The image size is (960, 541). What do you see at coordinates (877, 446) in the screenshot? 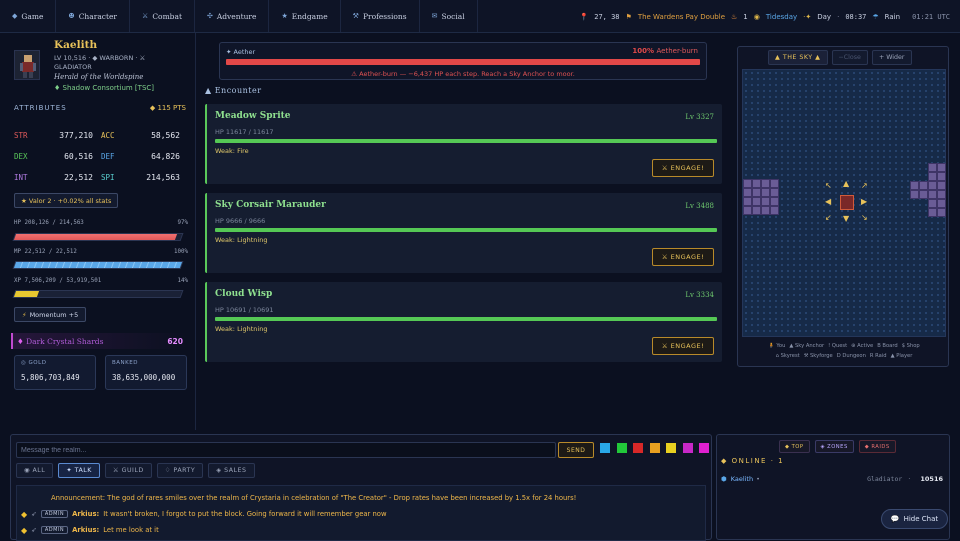
I see `tab-raids: ◆ RAIDS` at bounding box center [877, 446].